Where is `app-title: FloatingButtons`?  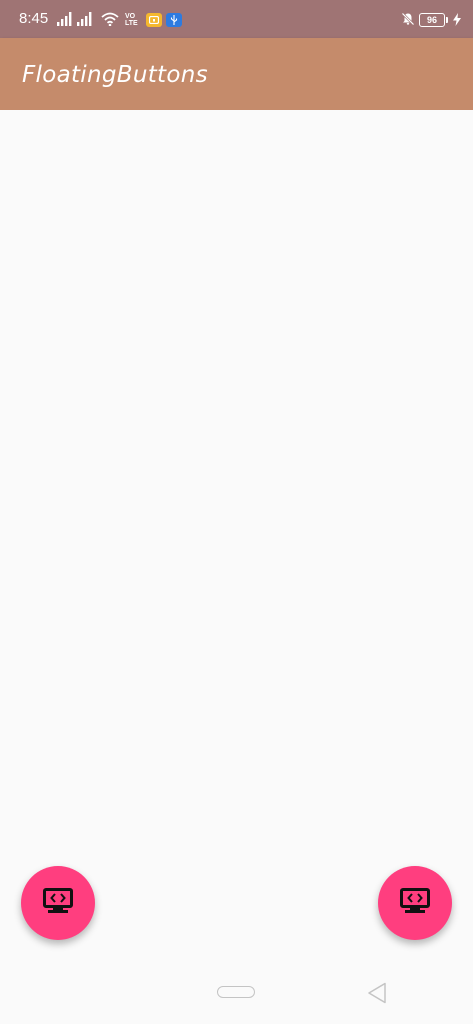 app-title: FloatingButtons is located at coordinates (115, 75).